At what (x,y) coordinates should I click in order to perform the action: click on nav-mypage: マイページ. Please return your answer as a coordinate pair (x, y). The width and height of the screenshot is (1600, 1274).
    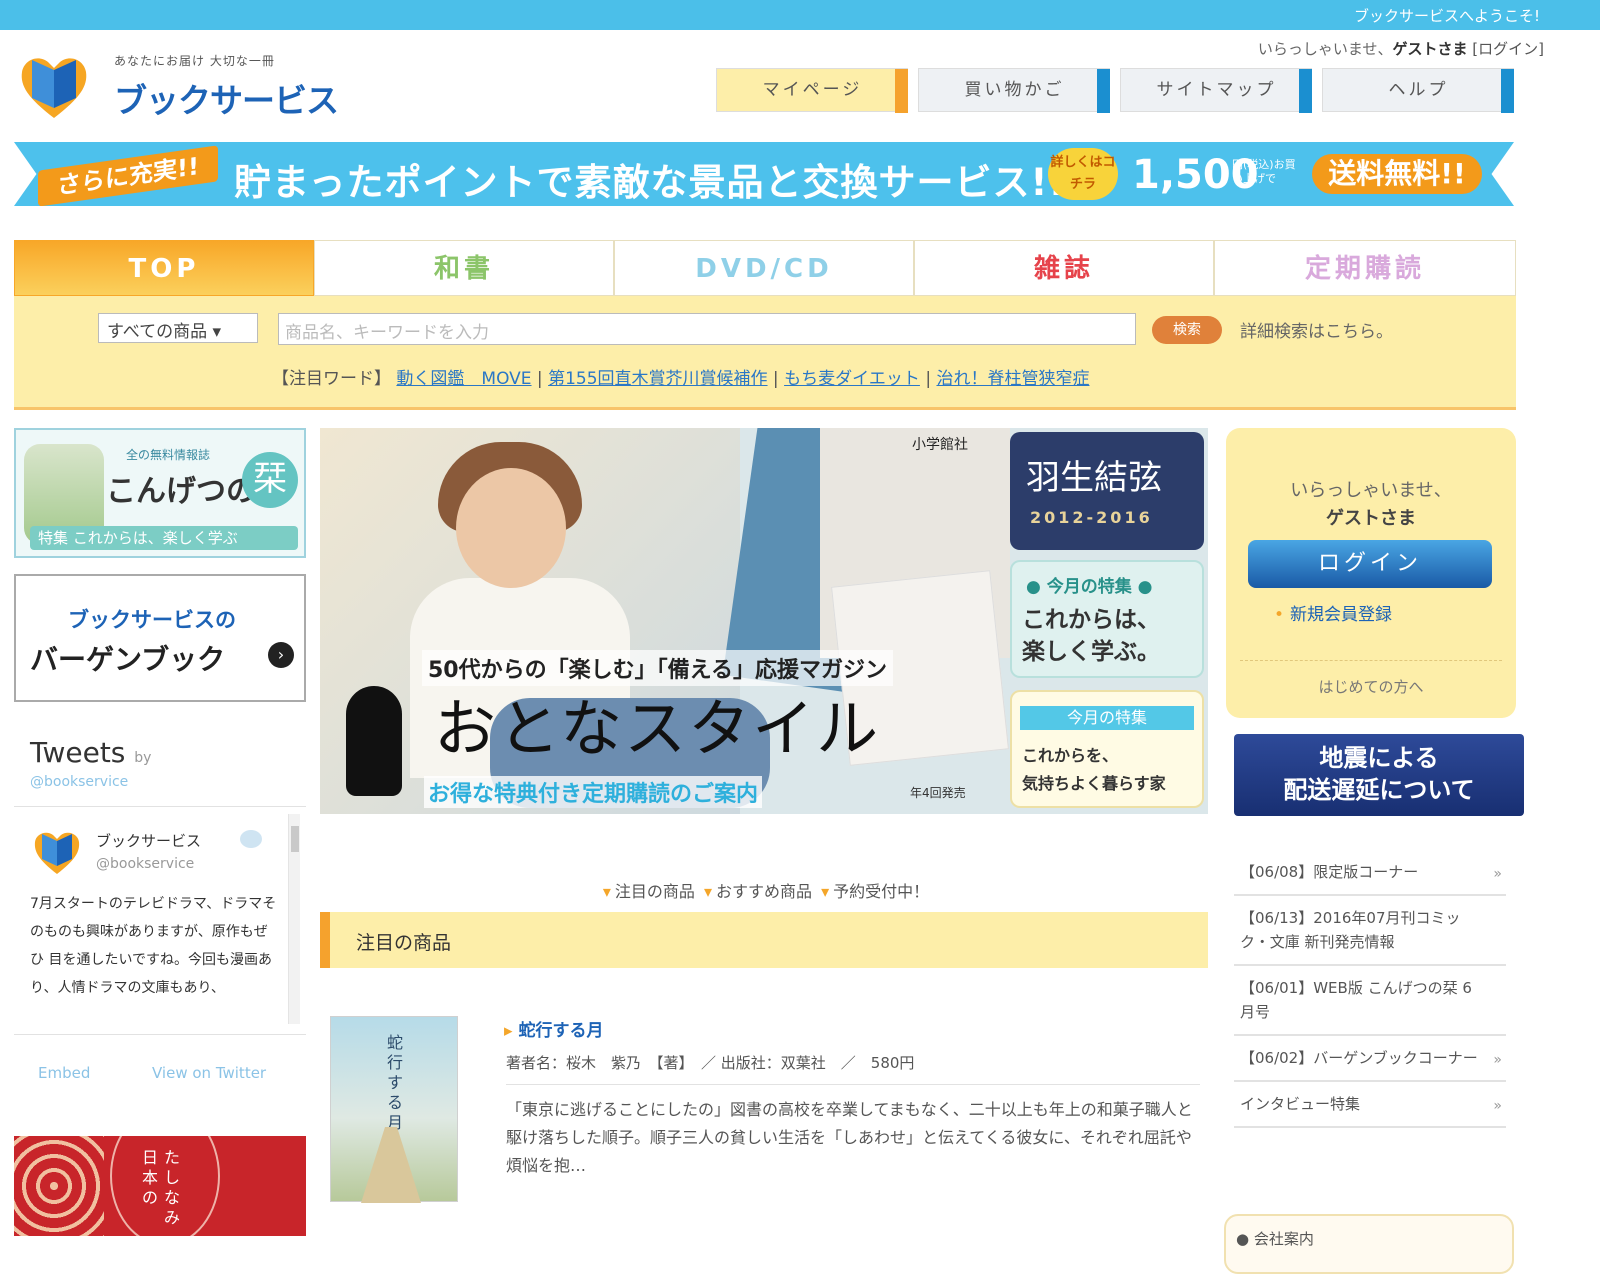
    Looking at the image, I should click on (812, 90).